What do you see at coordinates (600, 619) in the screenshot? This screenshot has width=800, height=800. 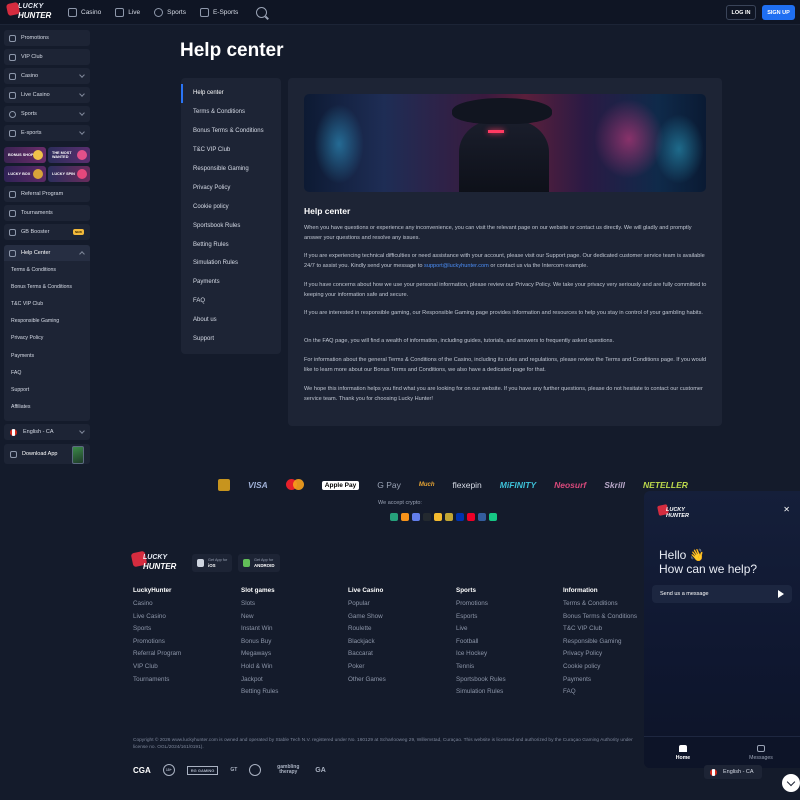 I see `footer-link: Bonus Terms & Conditions` at bounding box center [600, 619].